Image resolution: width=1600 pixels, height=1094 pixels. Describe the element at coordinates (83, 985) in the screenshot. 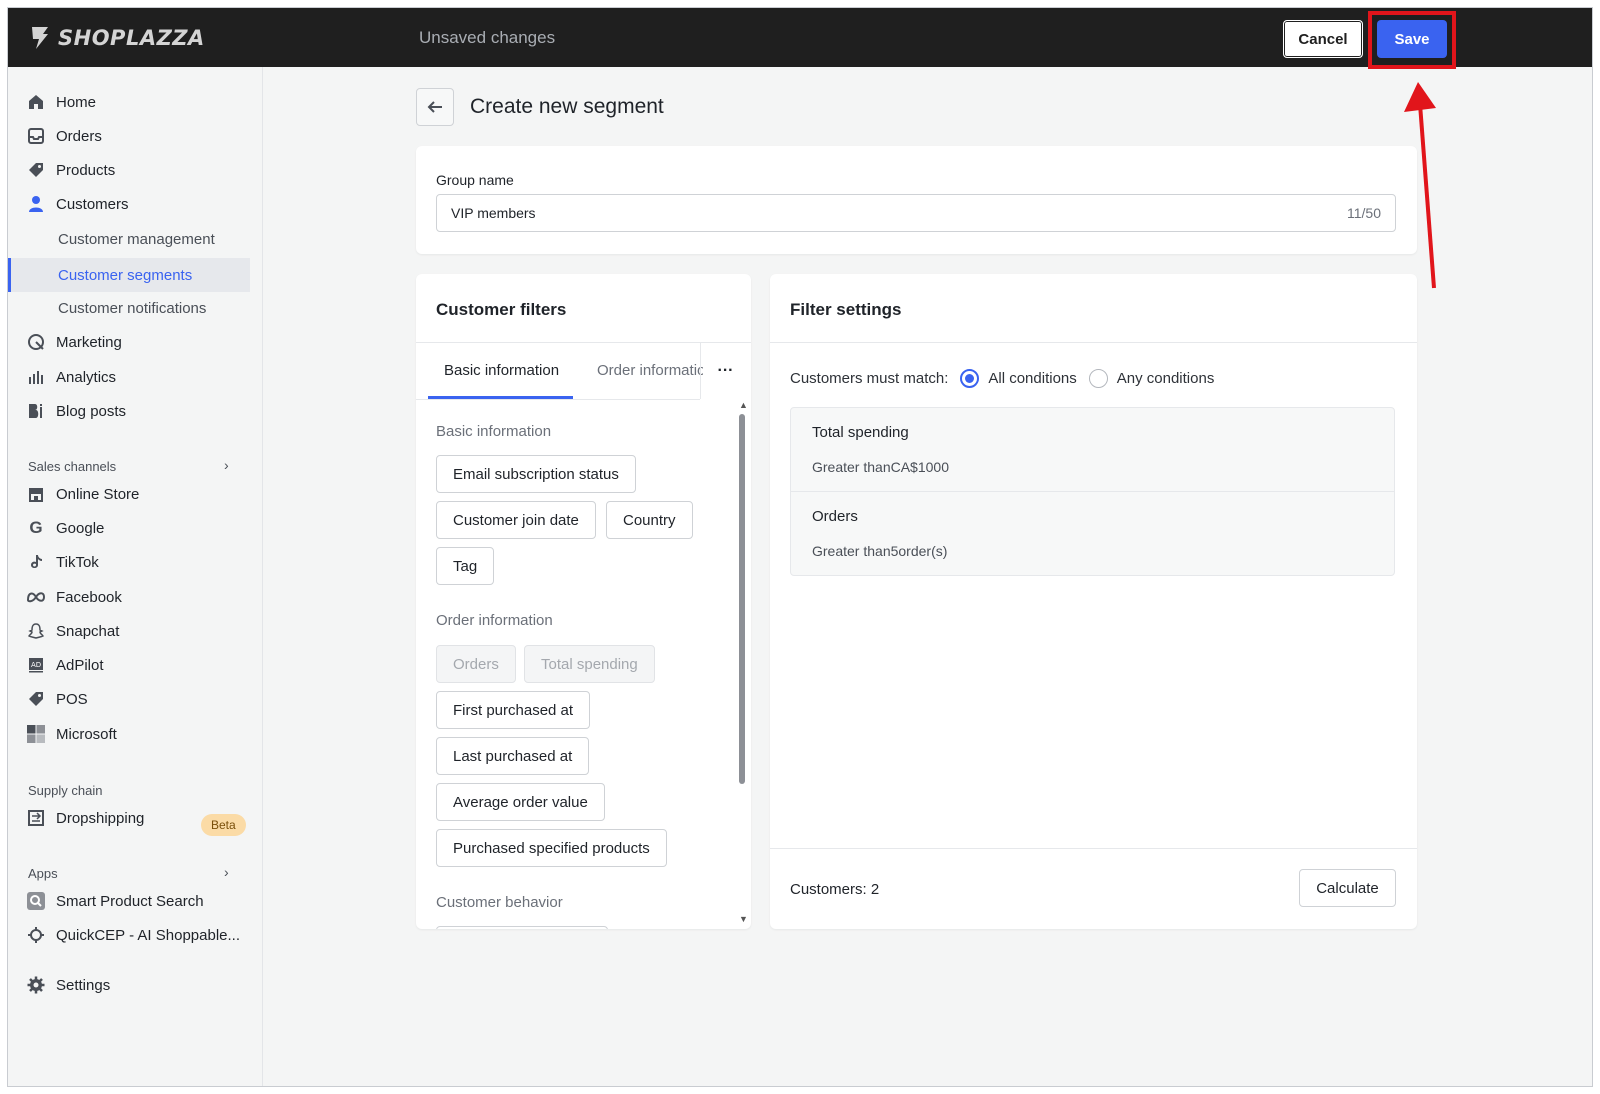

I see `sidebar-item-label: Settings` at that location.